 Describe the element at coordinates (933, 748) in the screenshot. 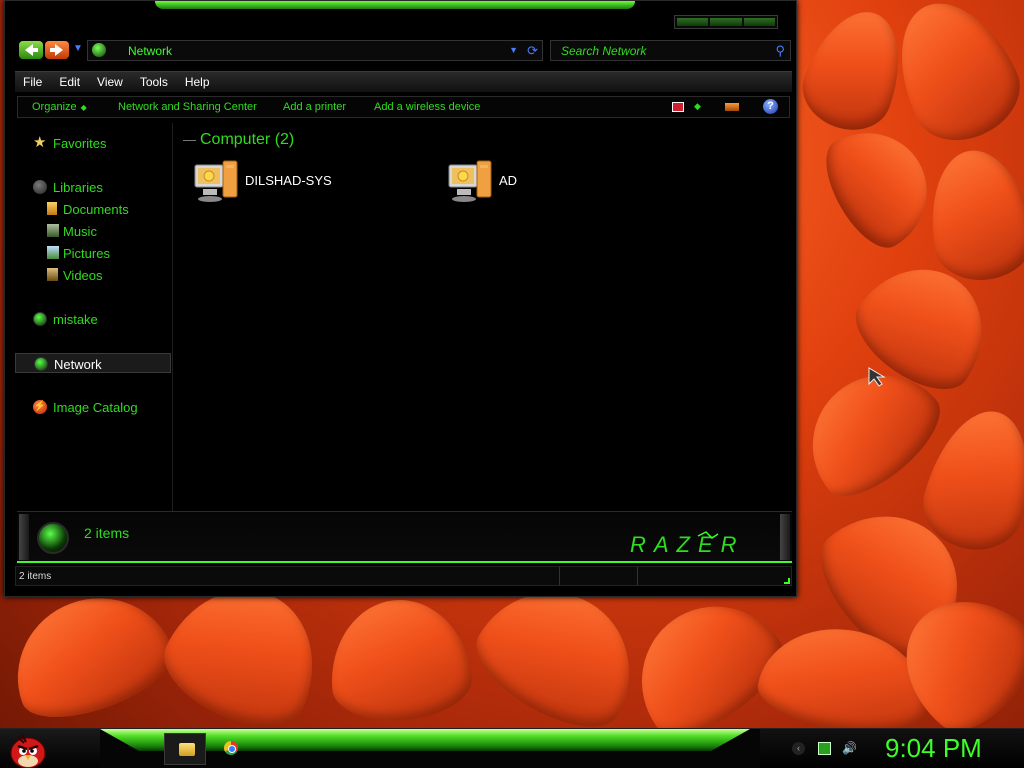

I see `clock: 9:04 PM` at that location.